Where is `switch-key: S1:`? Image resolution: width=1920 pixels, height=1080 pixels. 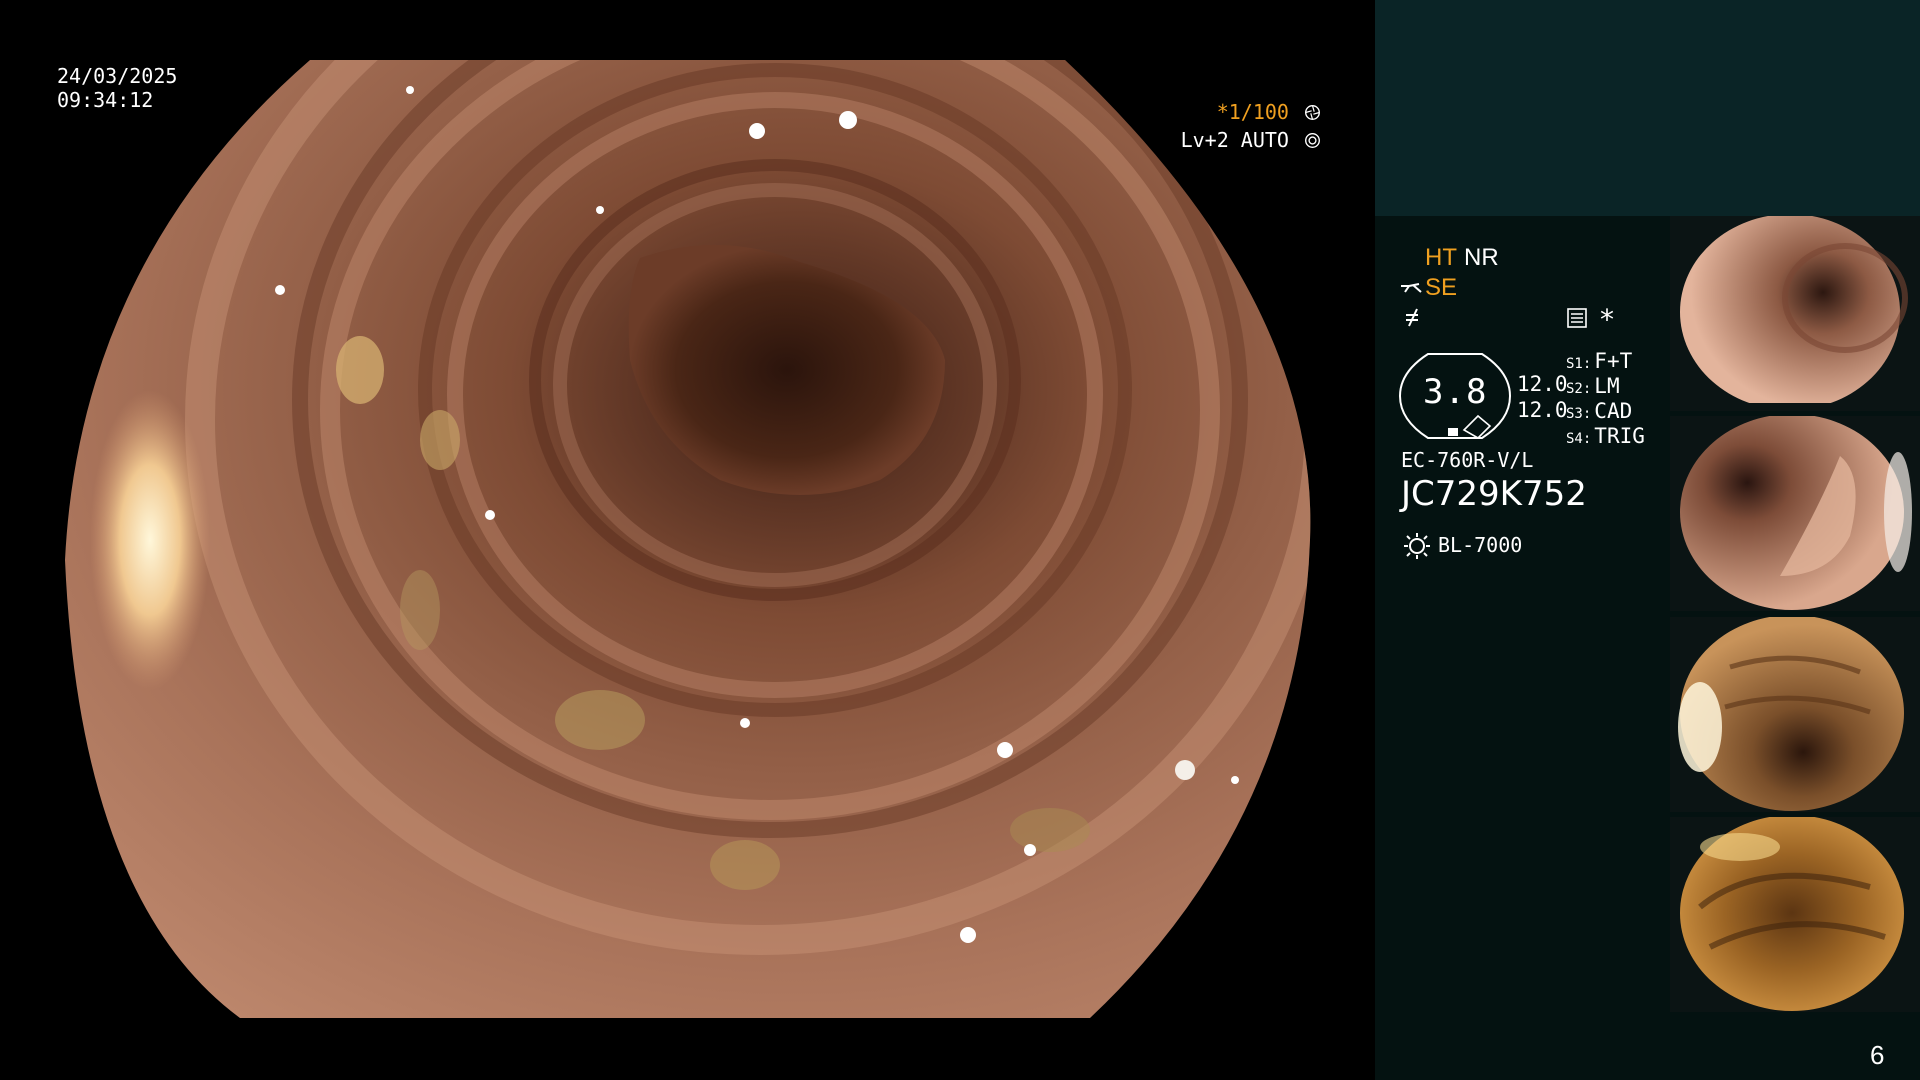
switch-key: S1: is located at coordinates (1579, 364).